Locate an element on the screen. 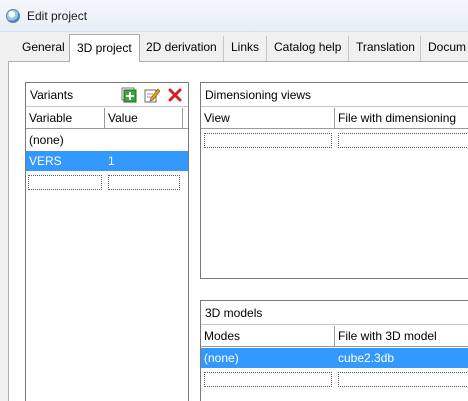 This screenshot has height=401, width=468. title-bar: Edit project is located at coordinates (234, 16).